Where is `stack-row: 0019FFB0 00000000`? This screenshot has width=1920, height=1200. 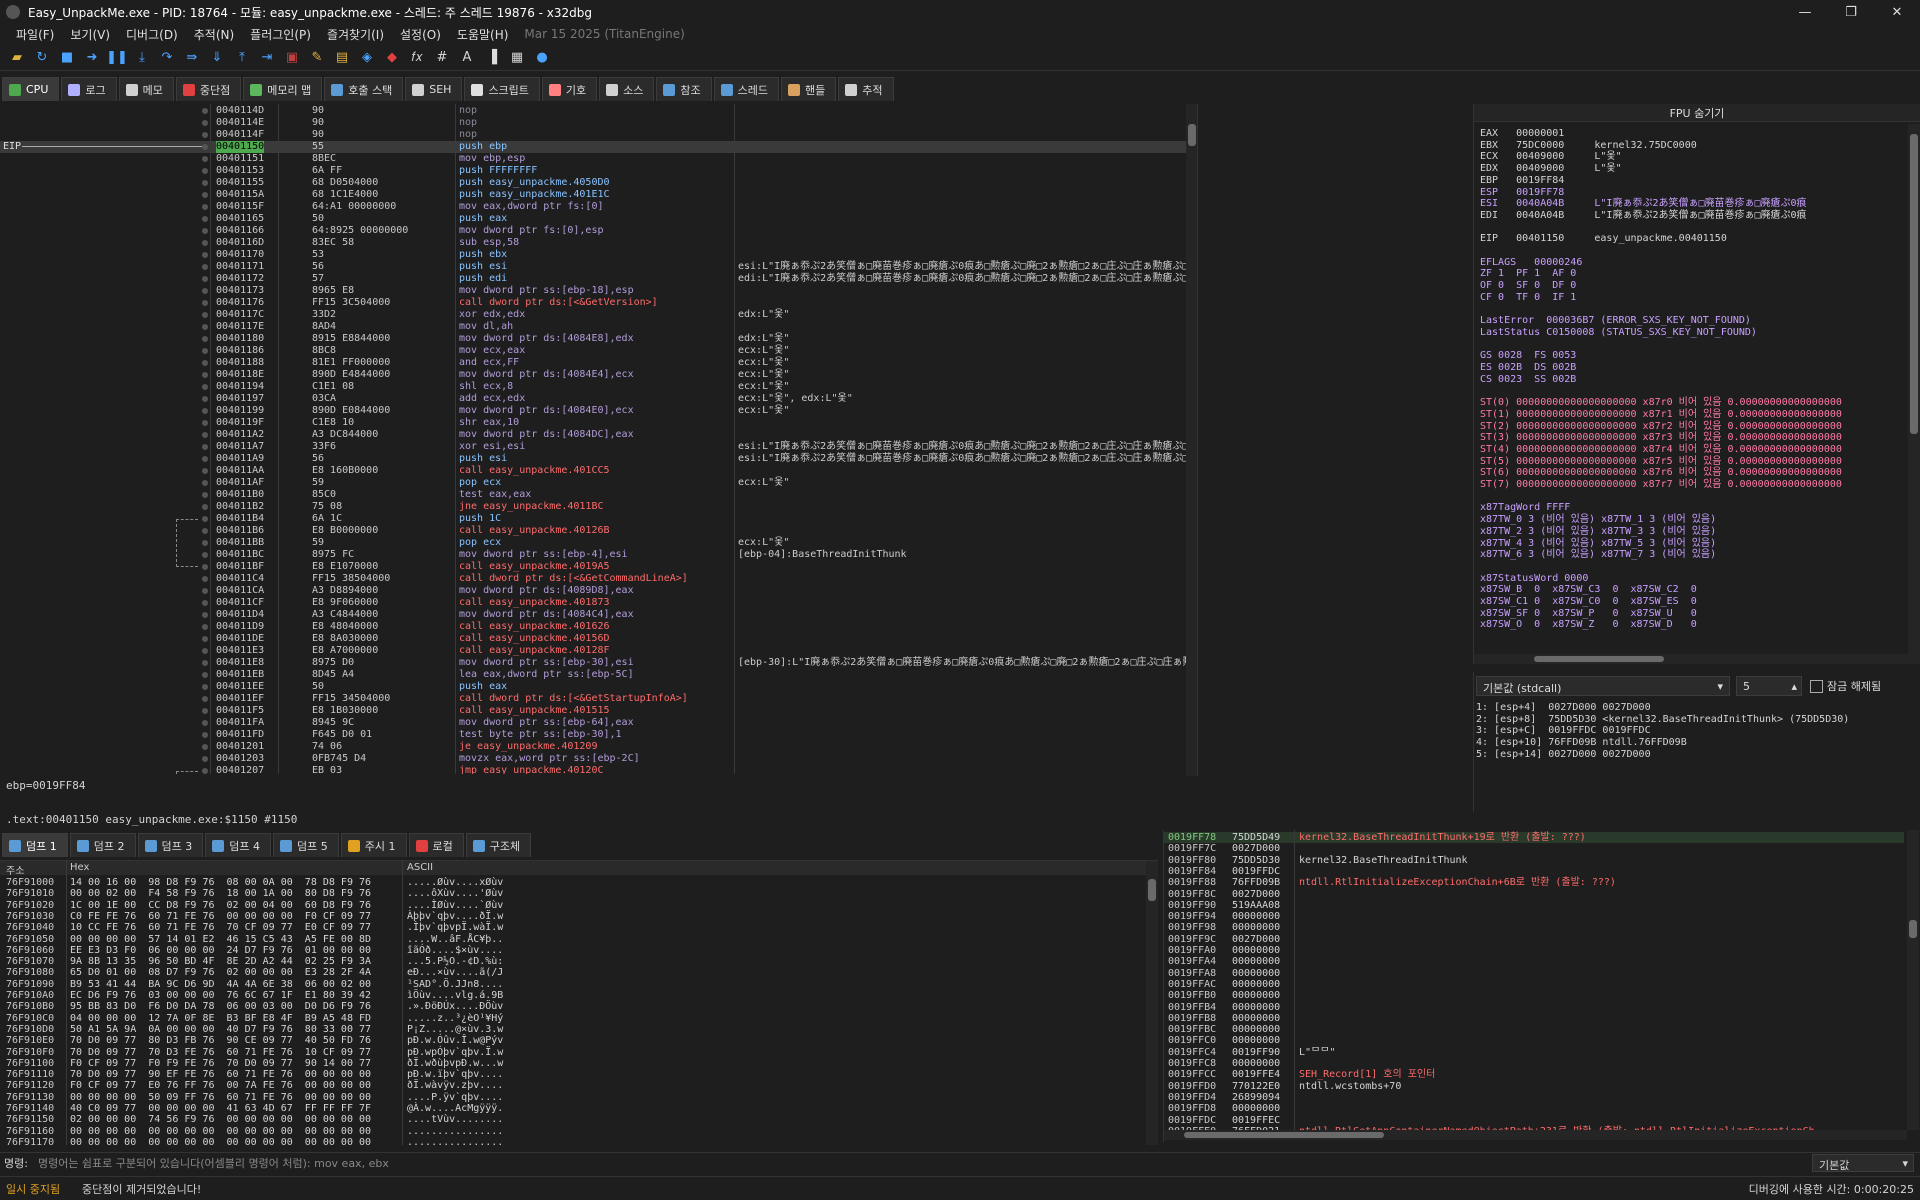
stack-row: 0019FFB0 00000000 is located at coordinates (1534, 995).